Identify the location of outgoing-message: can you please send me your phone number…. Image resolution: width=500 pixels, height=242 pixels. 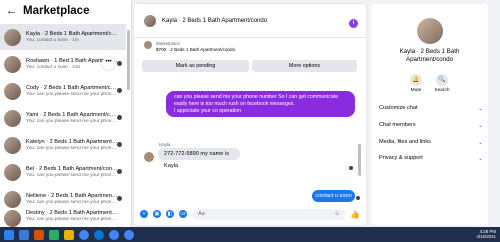
(260, 104).